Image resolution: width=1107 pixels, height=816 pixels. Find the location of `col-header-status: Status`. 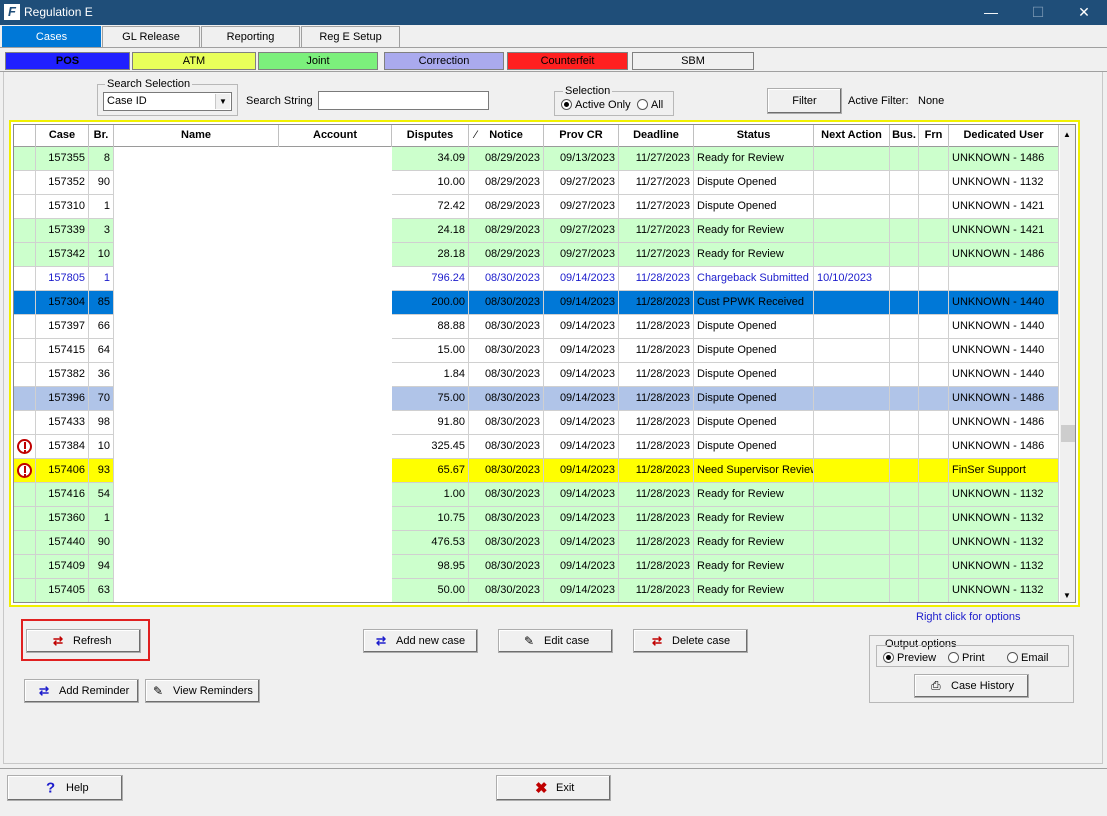

col-header-status: Status is located at coordinates (754, 136).